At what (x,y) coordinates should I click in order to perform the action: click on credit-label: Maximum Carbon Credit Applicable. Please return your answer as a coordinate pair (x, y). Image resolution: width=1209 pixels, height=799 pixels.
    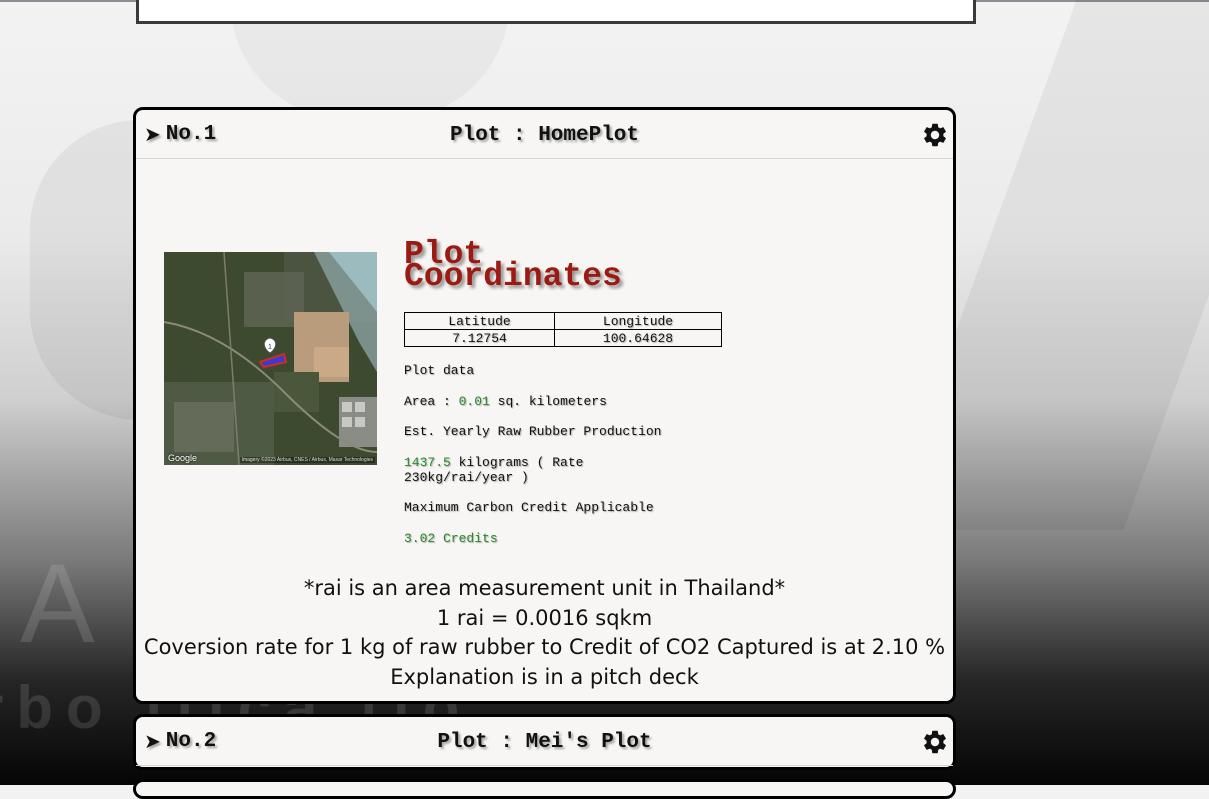
    Looking at the image, I should click on (529, 507).